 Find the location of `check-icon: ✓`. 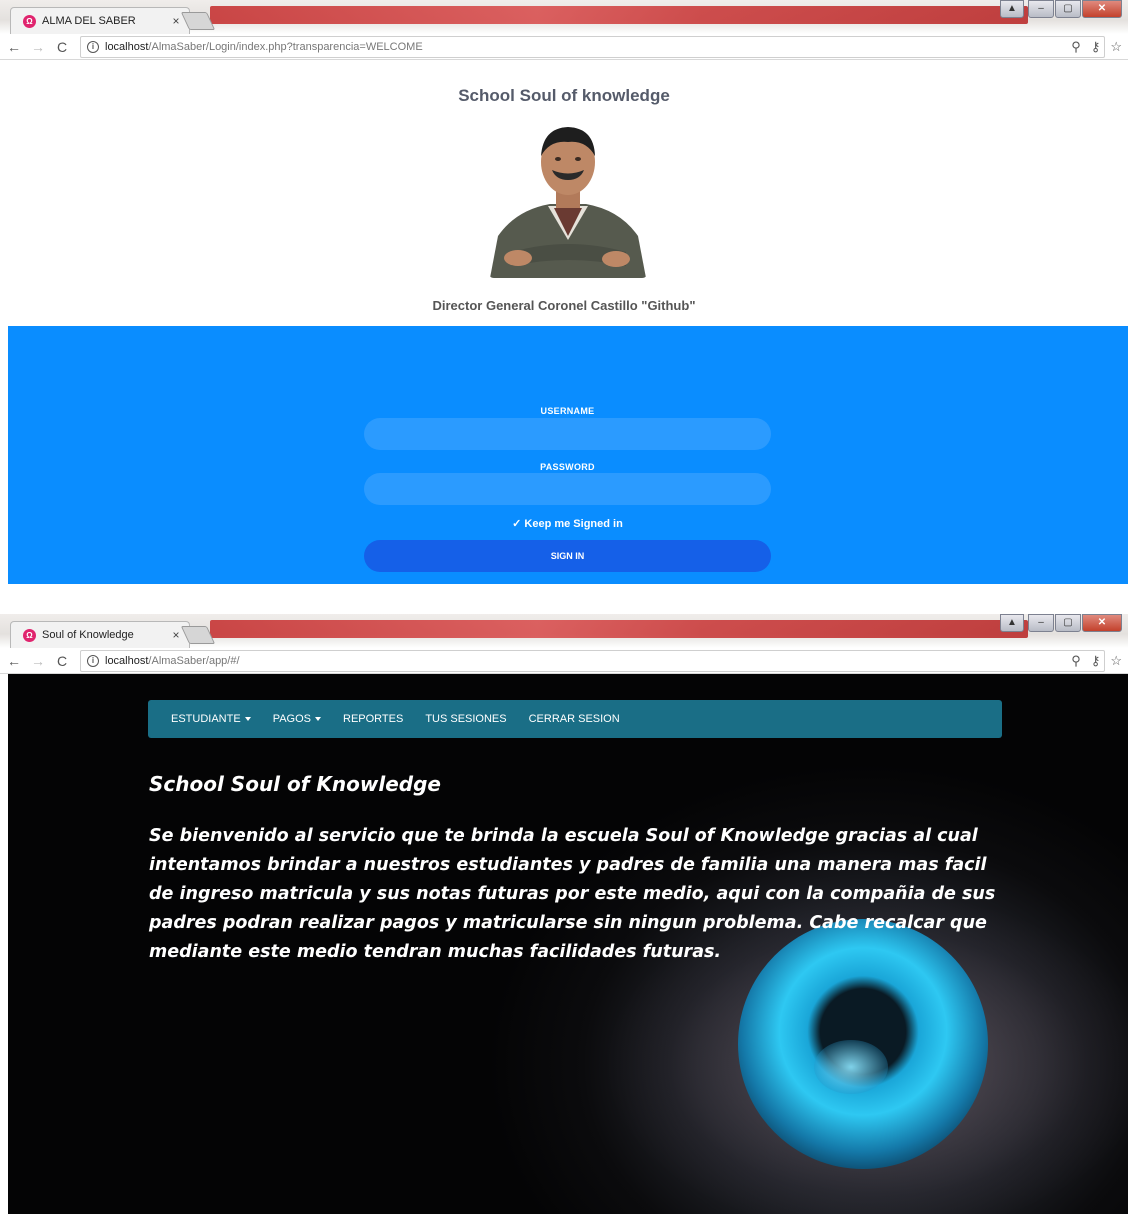

check-icon: ✓ is located at coordinates (517, 524).